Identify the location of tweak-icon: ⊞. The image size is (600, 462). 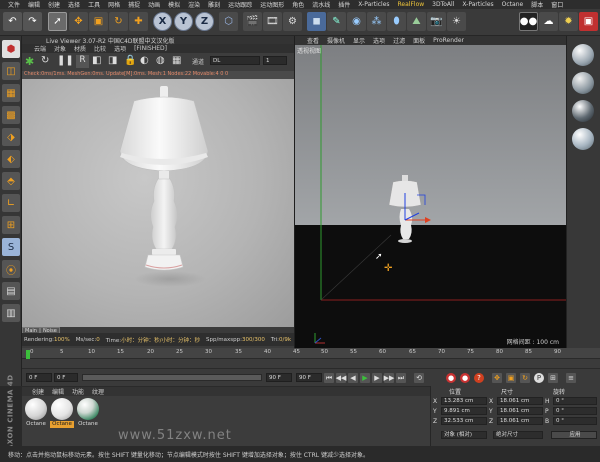
(11, 225).